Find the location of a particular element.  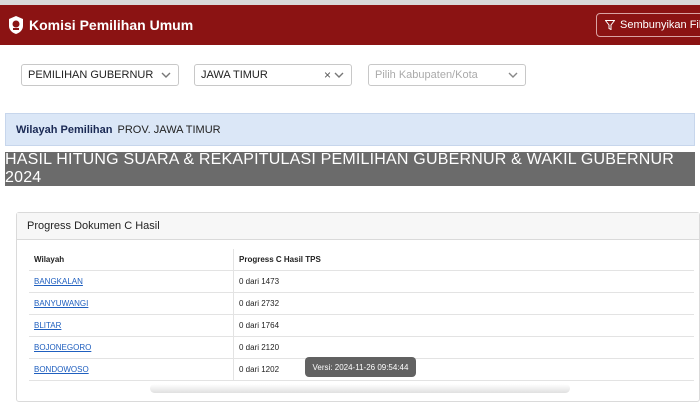

table-row: BANYUWANGI 0 dari 2732 is located at coordinates (361, 303).